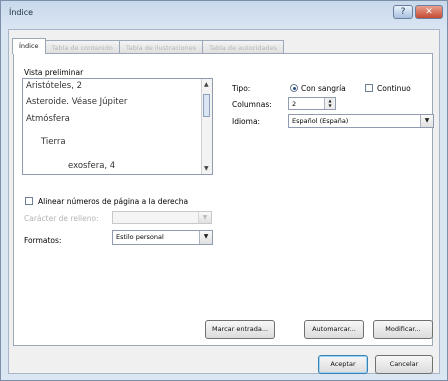 The width and height of the screenshot is (448, 381). Describe the element at coordinates (92, 166) in the screenshot. I see `preview-entry: exosfera, 4` at that location.